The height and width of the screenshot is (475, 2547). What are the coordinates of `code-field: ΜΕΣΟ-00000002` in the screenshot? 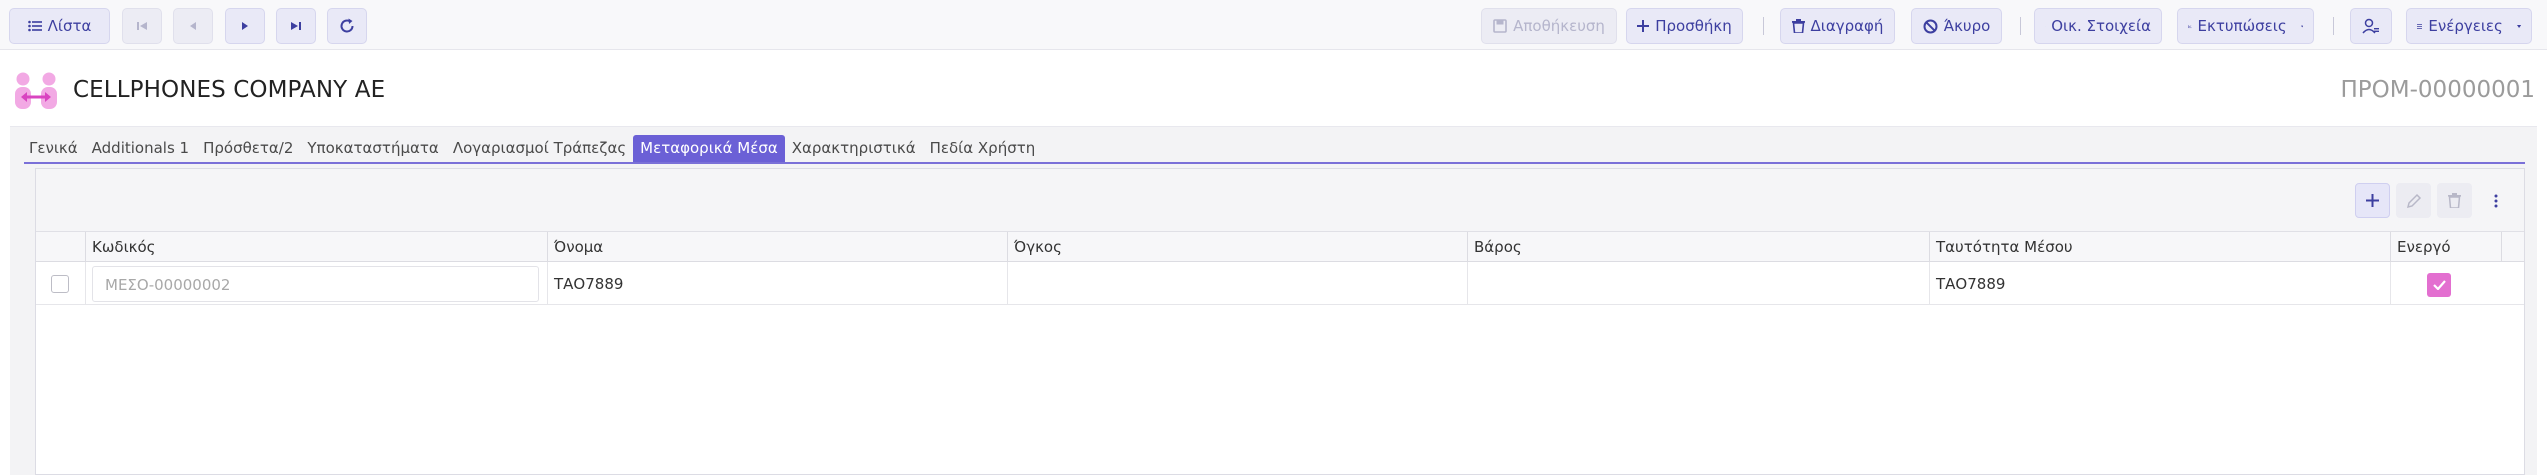 It's located at (315, 284).